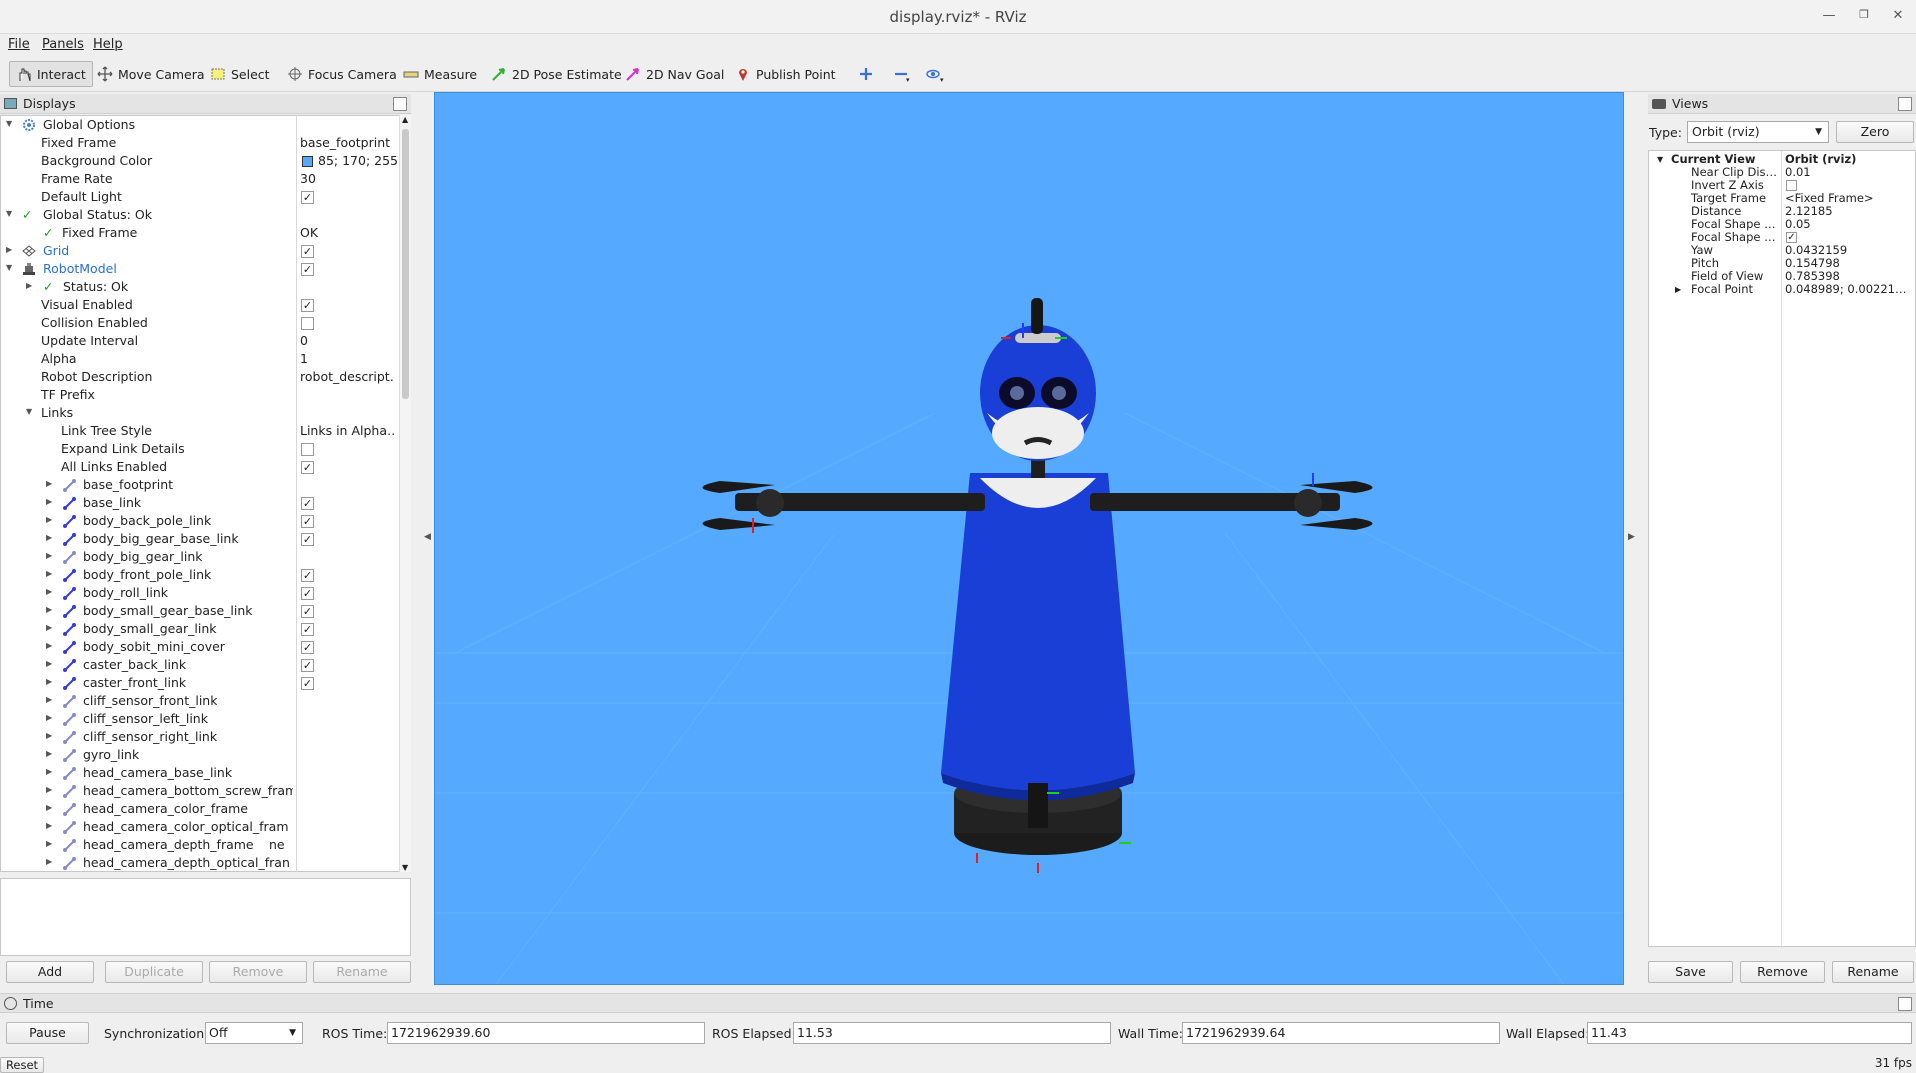 The width and height of the screenshot is (1916, 1073). Describe the element at coordinates (200, 647) in the screenshot. I see `link-row: ▶ body_sobit_mini_cover ✓` at that location.